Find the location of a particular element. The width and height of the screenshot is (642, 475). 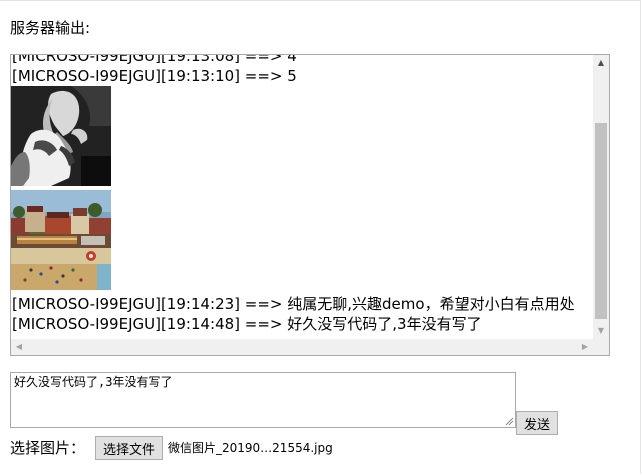

log-line: [MICROSO-I99EJGU][19:13:10] ==> 5 is located at coordinates (154, 76).